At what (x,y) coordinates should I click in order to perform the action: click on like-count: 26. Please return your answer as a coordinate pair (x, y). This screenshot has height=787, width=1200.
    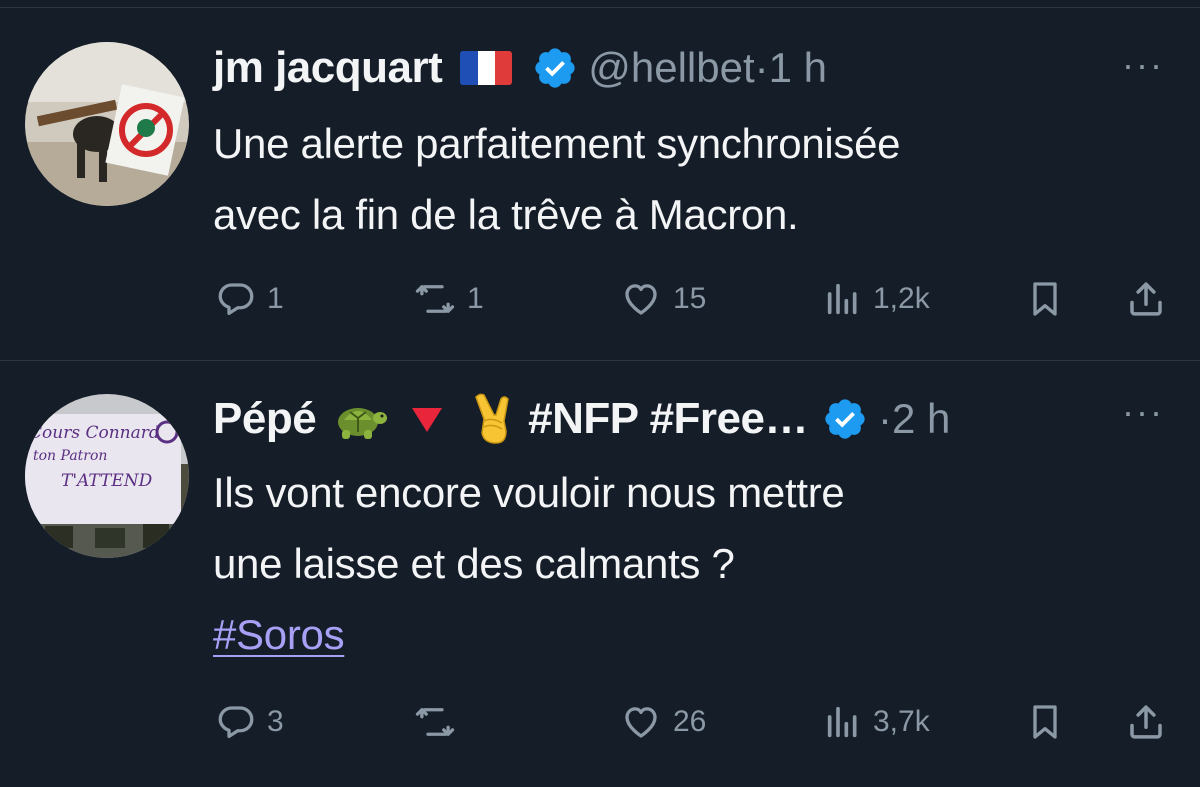
    Looking at the image, I should click on (690, 721).